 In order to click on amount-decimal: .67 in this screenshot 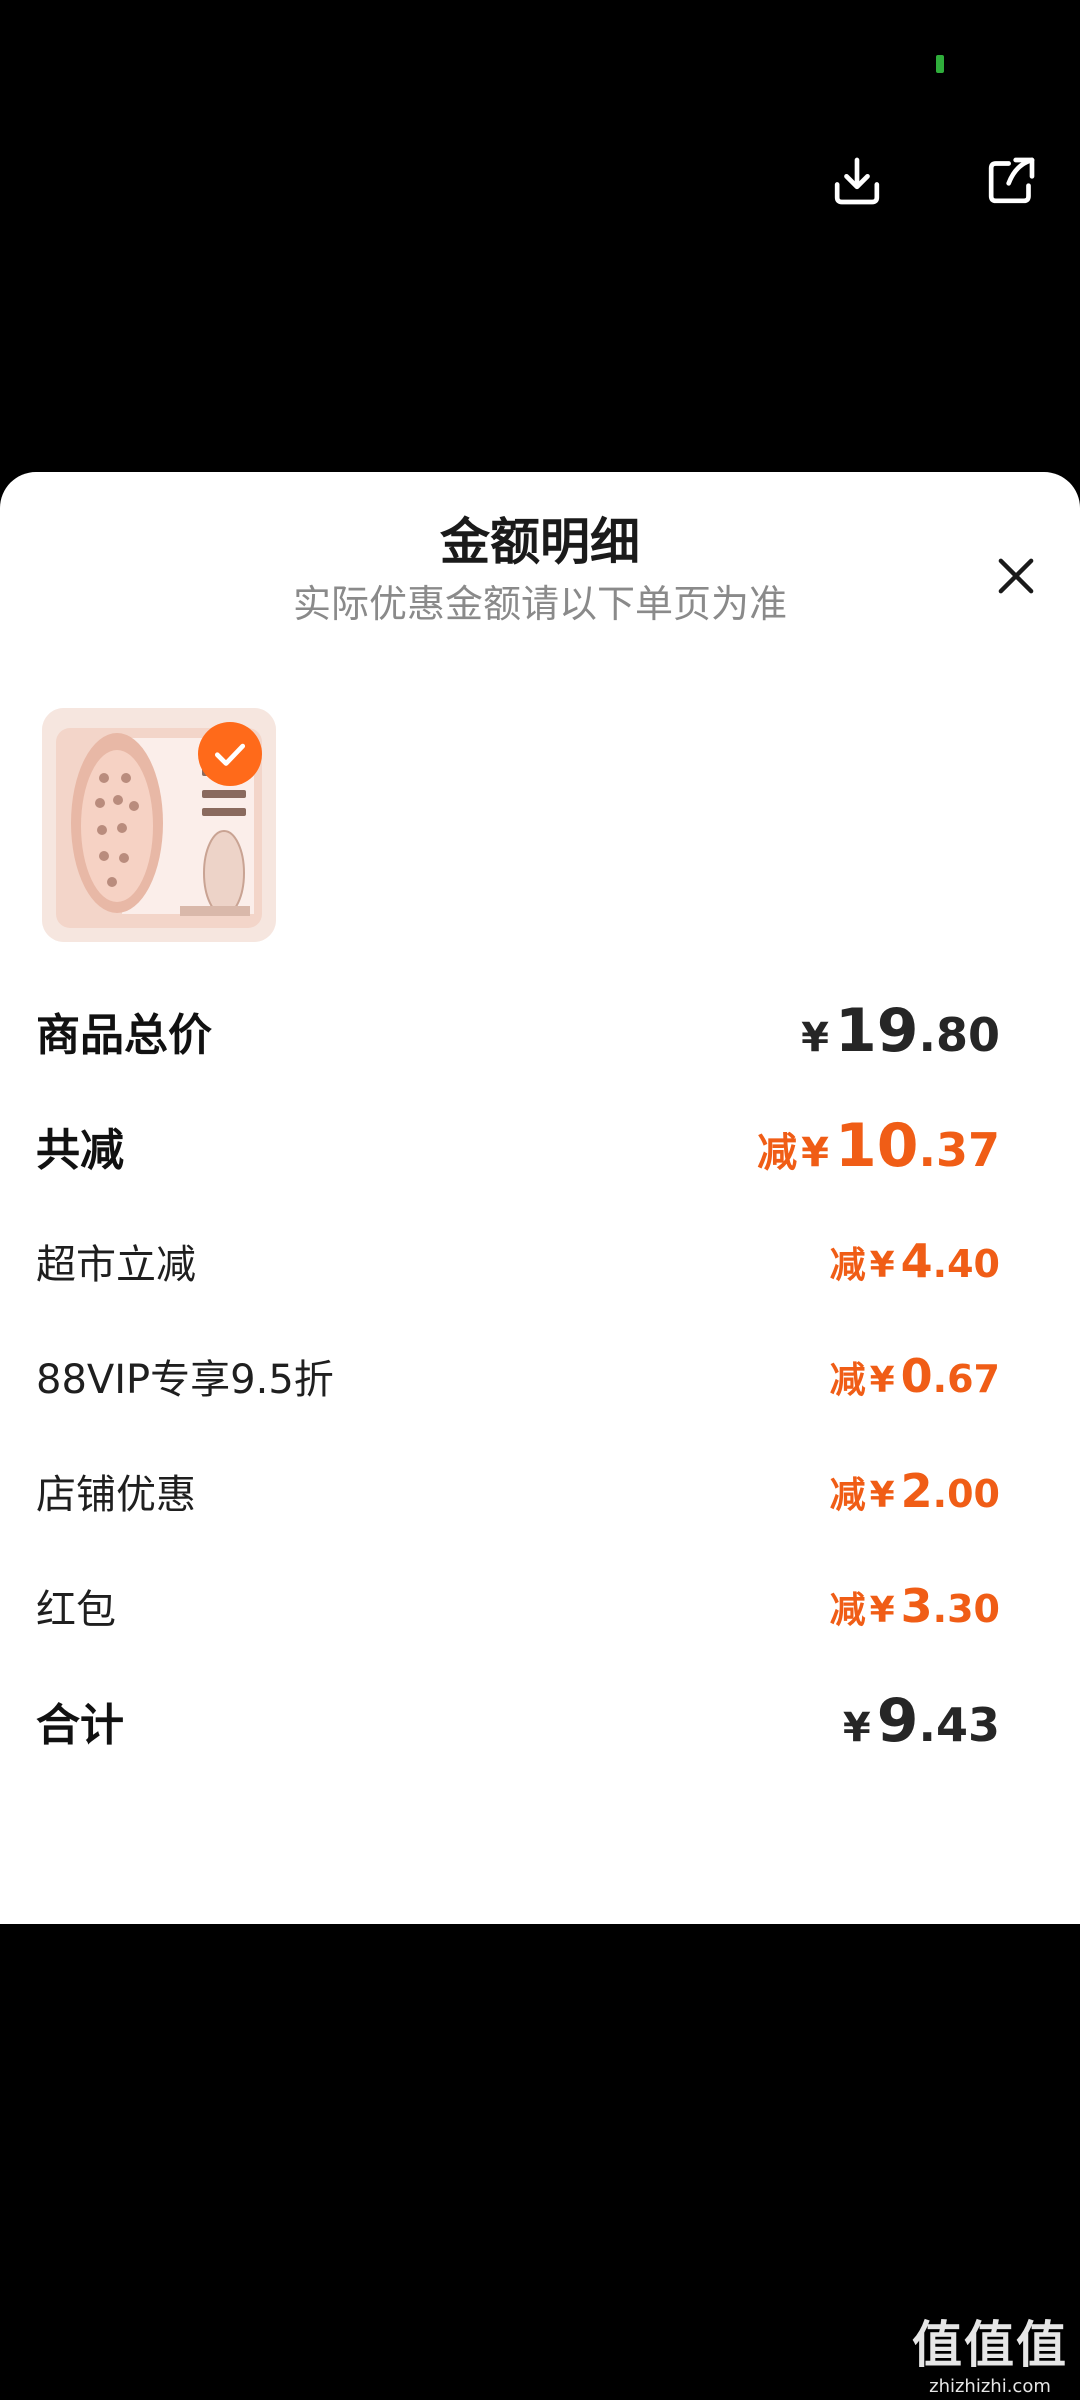, I will do `click(966, 1379)`.